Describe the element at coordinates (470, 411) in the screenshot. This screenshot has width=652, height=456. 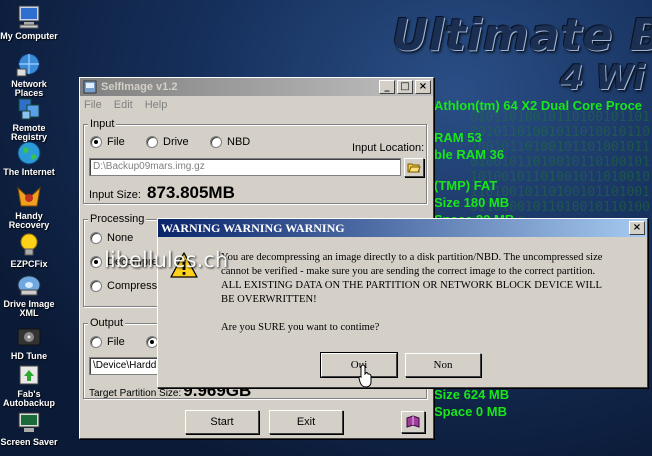
I see `sysinfo-space-2: Space 0 MB` at that location.